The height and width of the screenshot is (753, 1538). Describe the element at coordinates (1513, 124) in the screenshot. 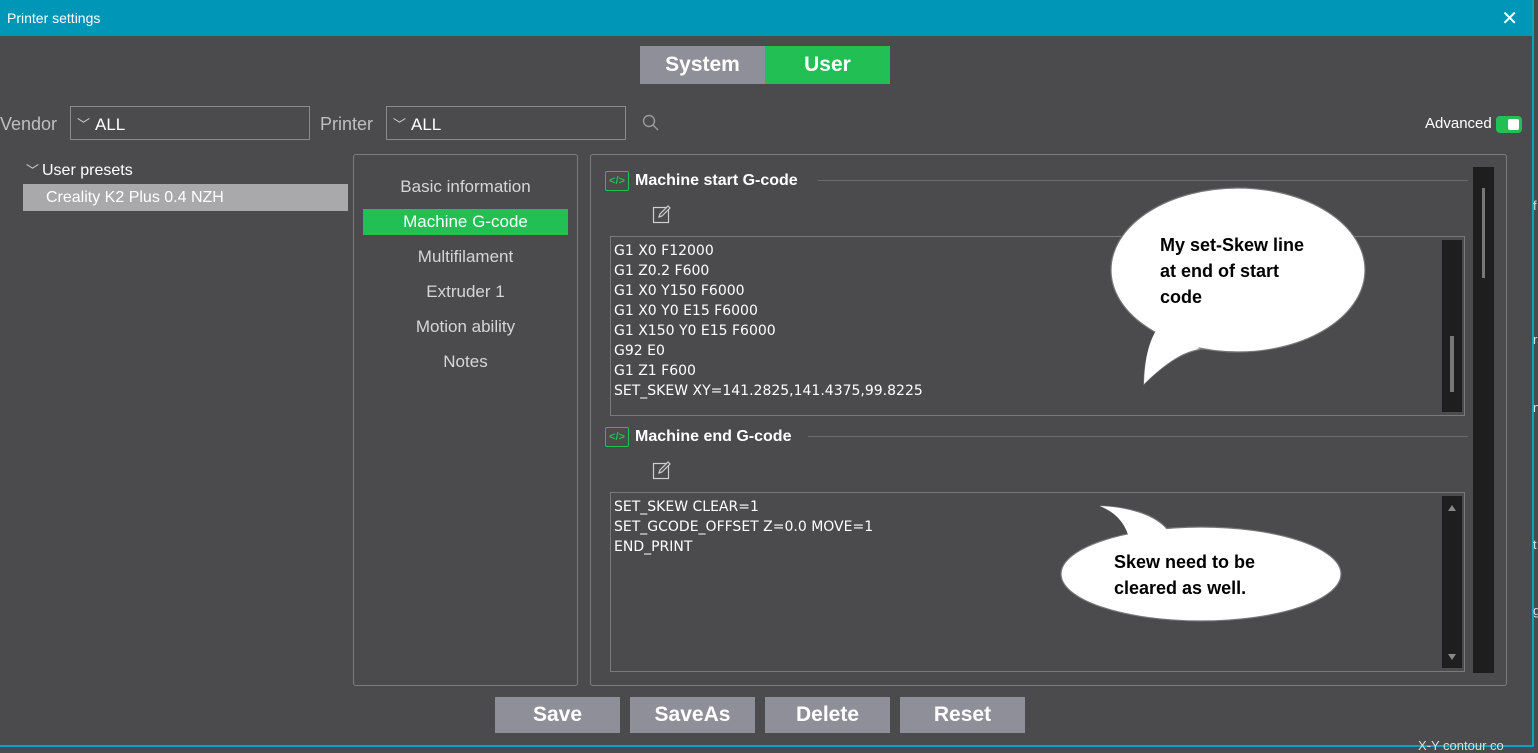

I see `toggle-knob` at that location.